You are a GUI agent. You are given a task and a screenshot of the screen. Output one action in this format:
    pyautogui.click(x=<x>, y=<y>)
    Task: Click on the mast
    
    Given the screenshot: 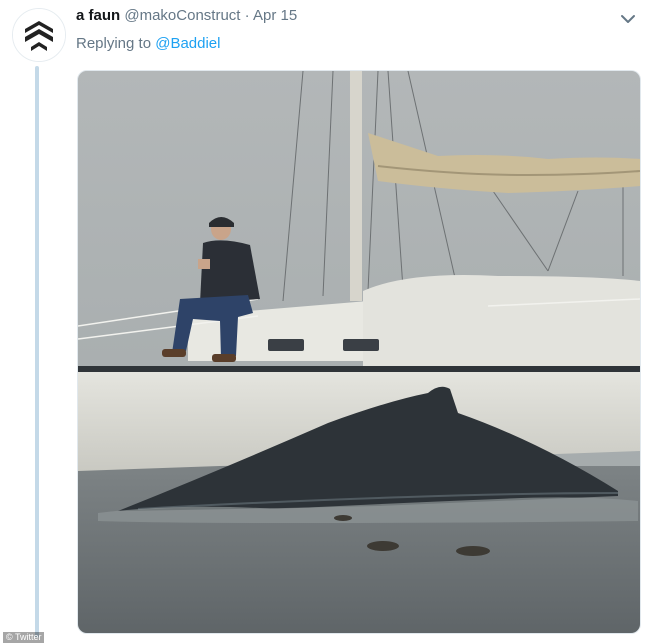 What is the action you would take?
    pyautogui.click(x=356, y=186)
    